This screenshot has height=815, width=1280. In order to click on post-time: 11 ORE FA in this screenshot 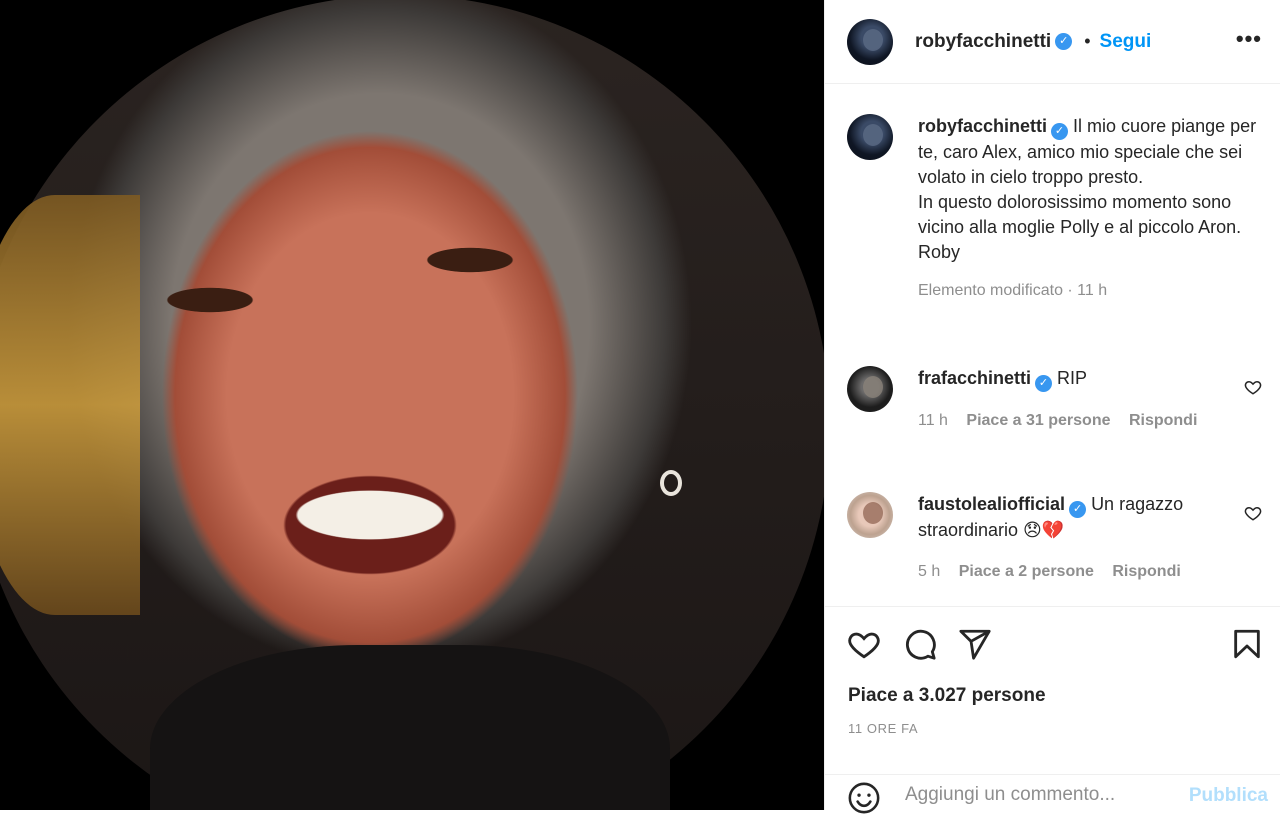, I will do `click(883, 728)`.